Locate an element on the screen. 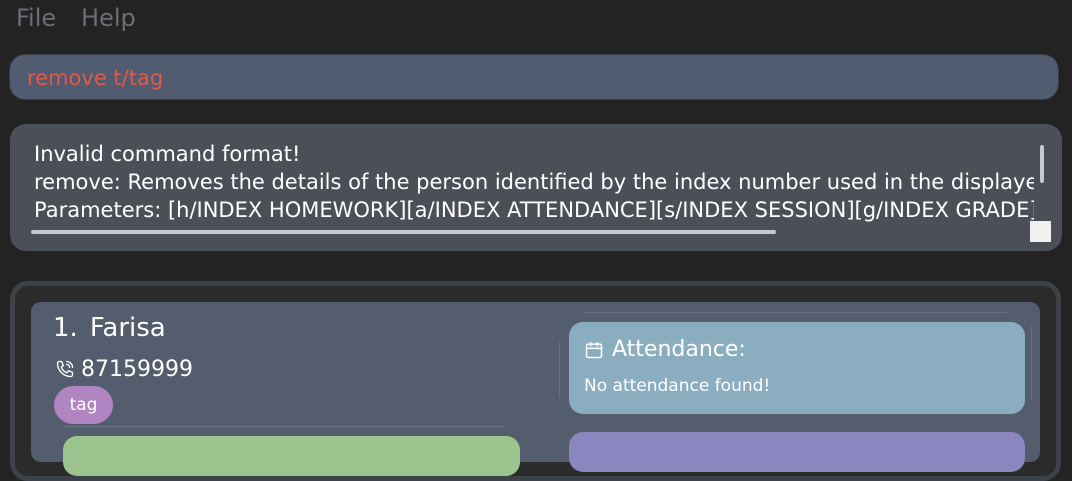 The width and height of the screenshot is (1072, 481). menu-help: Help is located at coordinates (108, 18).